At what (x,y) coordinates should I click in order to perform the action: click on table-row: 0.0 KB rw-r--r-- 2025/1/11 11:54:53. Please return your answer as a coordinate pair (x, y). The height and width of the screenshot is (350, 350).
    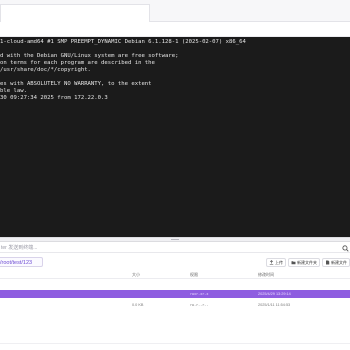
    Looking at the image, I should click on (175, 305).